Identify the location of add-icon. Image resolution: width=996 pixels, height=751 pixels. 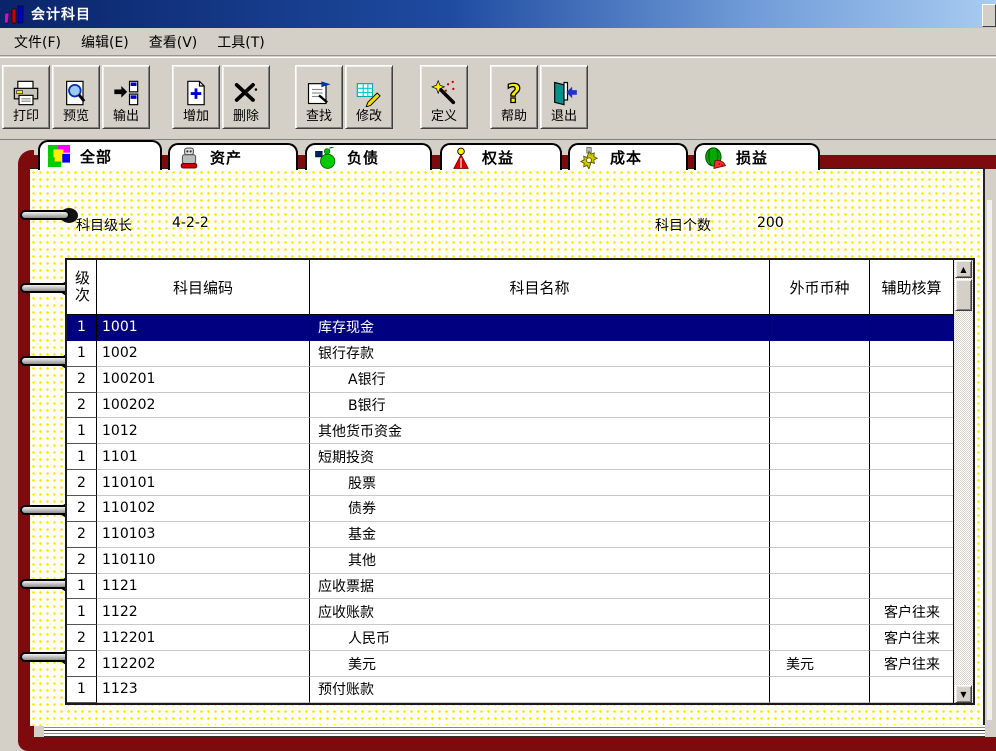
(196, 93).